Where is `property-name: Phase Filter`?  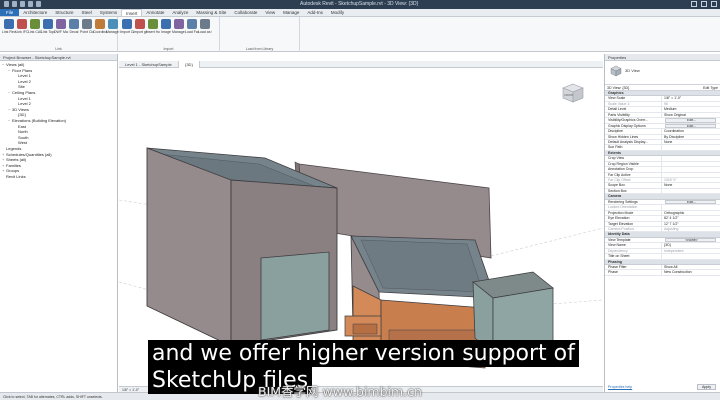 property-name: Phase Filter is located at coordinates (617, 267).